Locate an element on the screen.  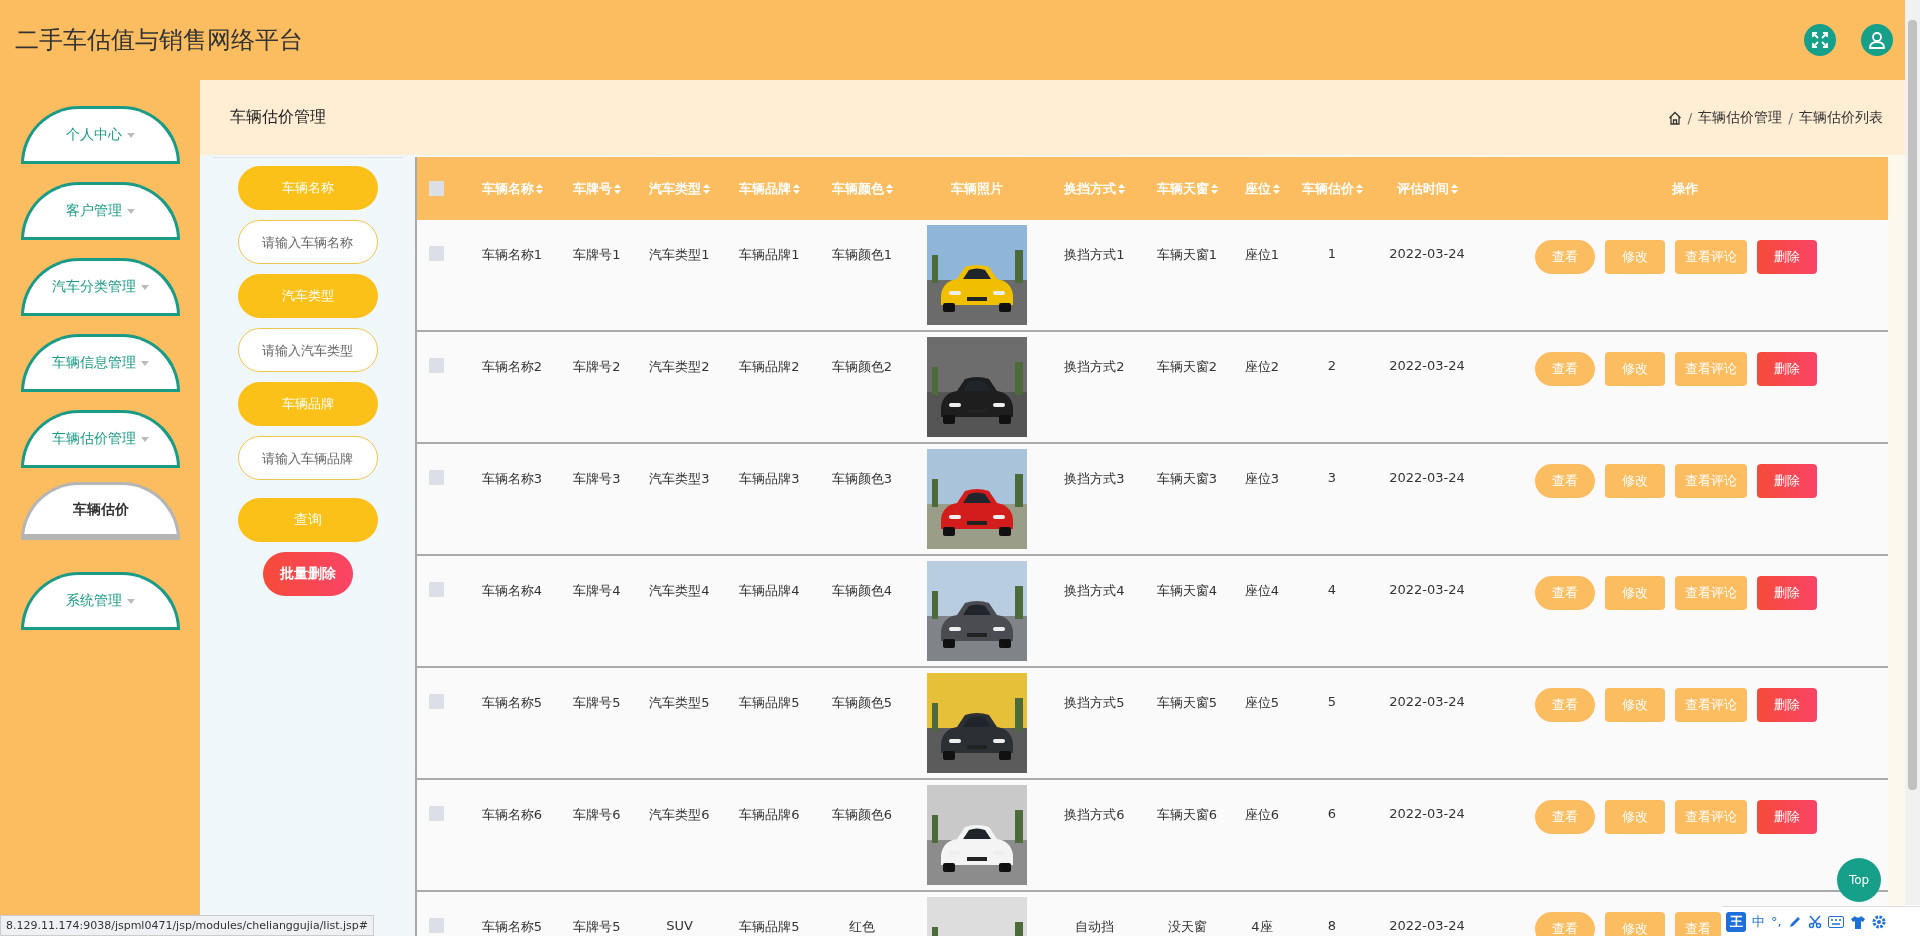
scissors-icon is located at coordinates (1814, 921).